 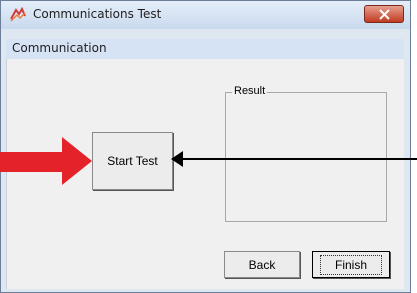 I want to click on red-arrow-icon, so click(x=46, y=161).